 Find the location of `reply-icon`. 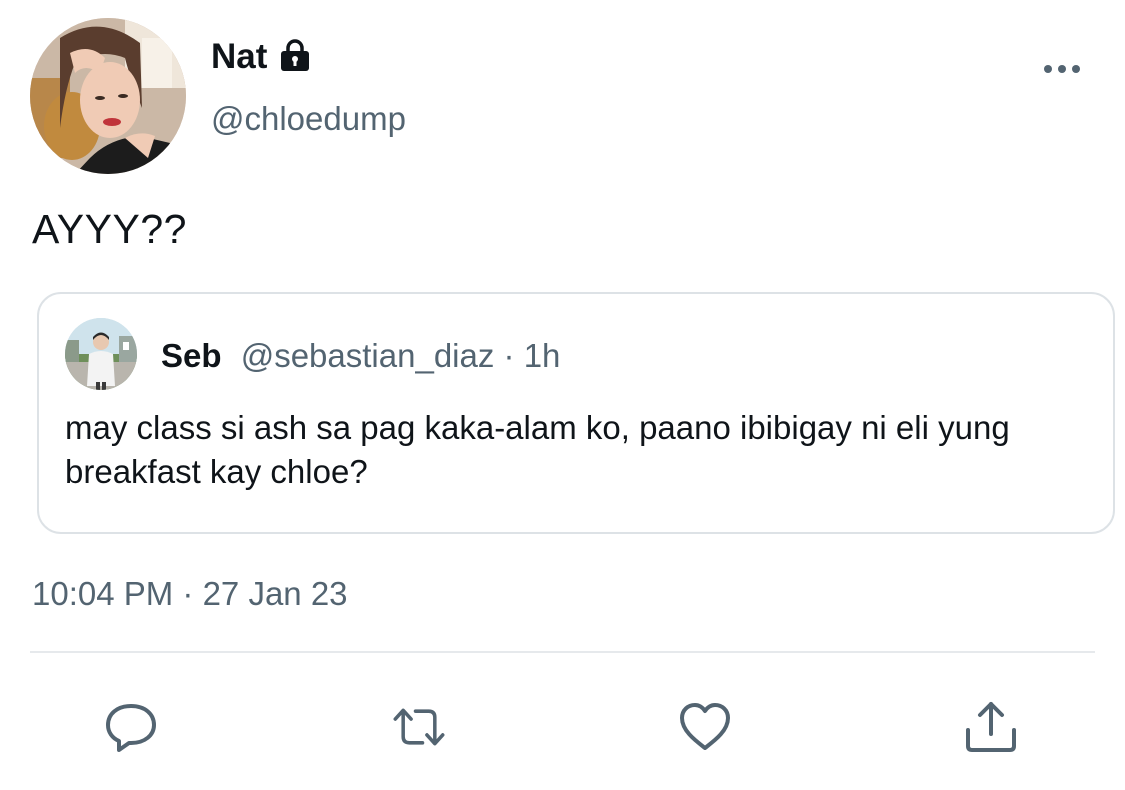

reply-icon is located at coordinates (131, 728).